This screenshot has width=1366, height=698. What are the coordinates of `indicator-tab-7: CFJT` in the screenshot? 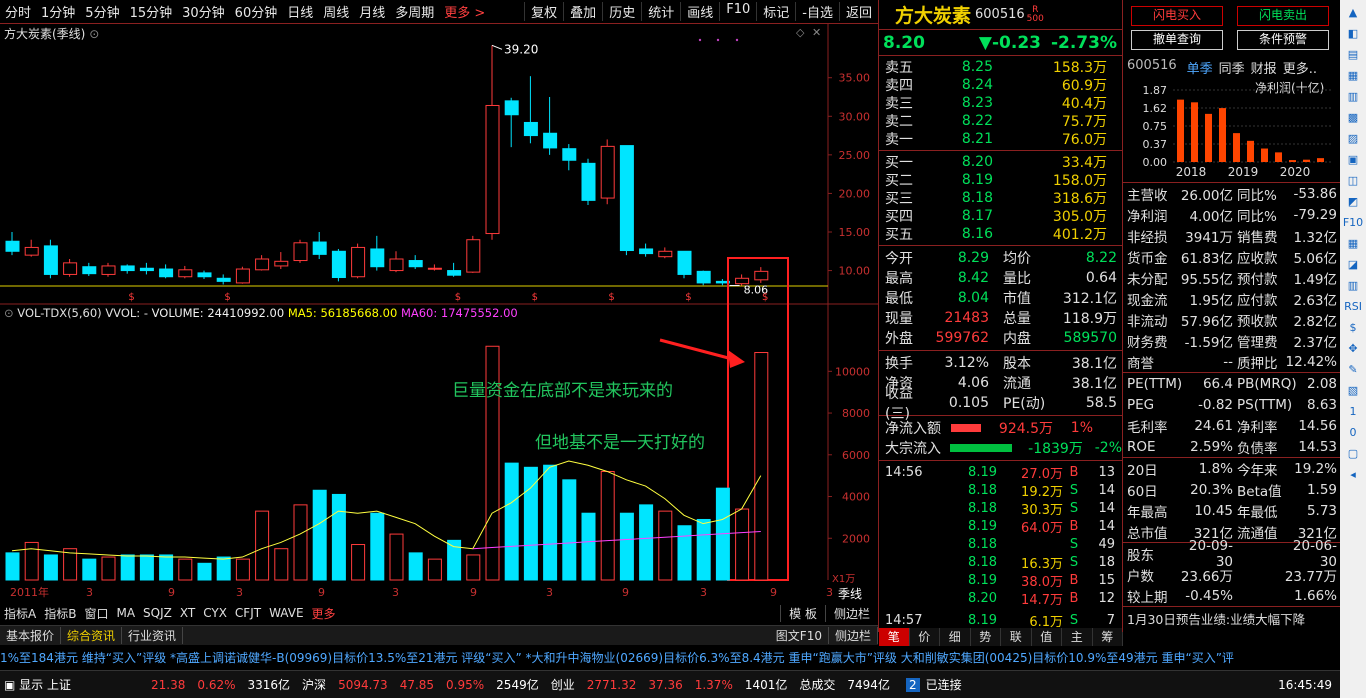 It's located at (248, 613).